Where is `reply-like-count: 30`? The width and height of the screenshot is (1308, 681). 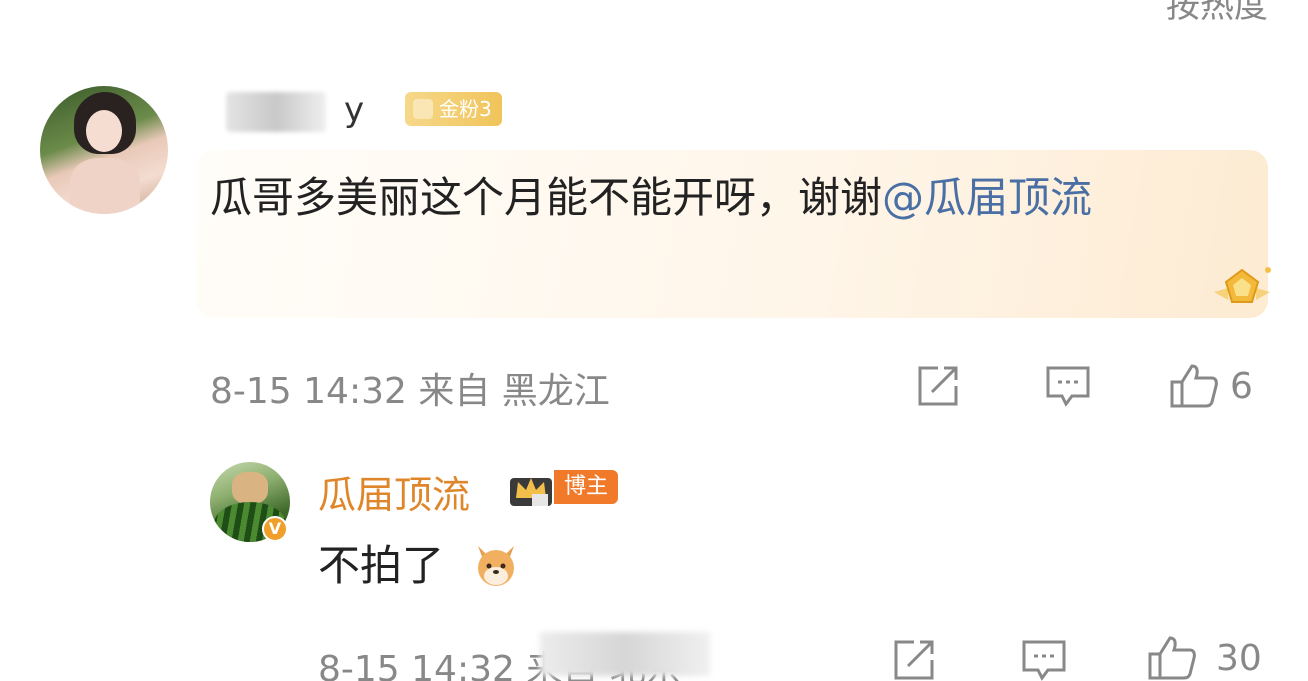
reply-like-count: 30 is located at coordinates (1239, 658).